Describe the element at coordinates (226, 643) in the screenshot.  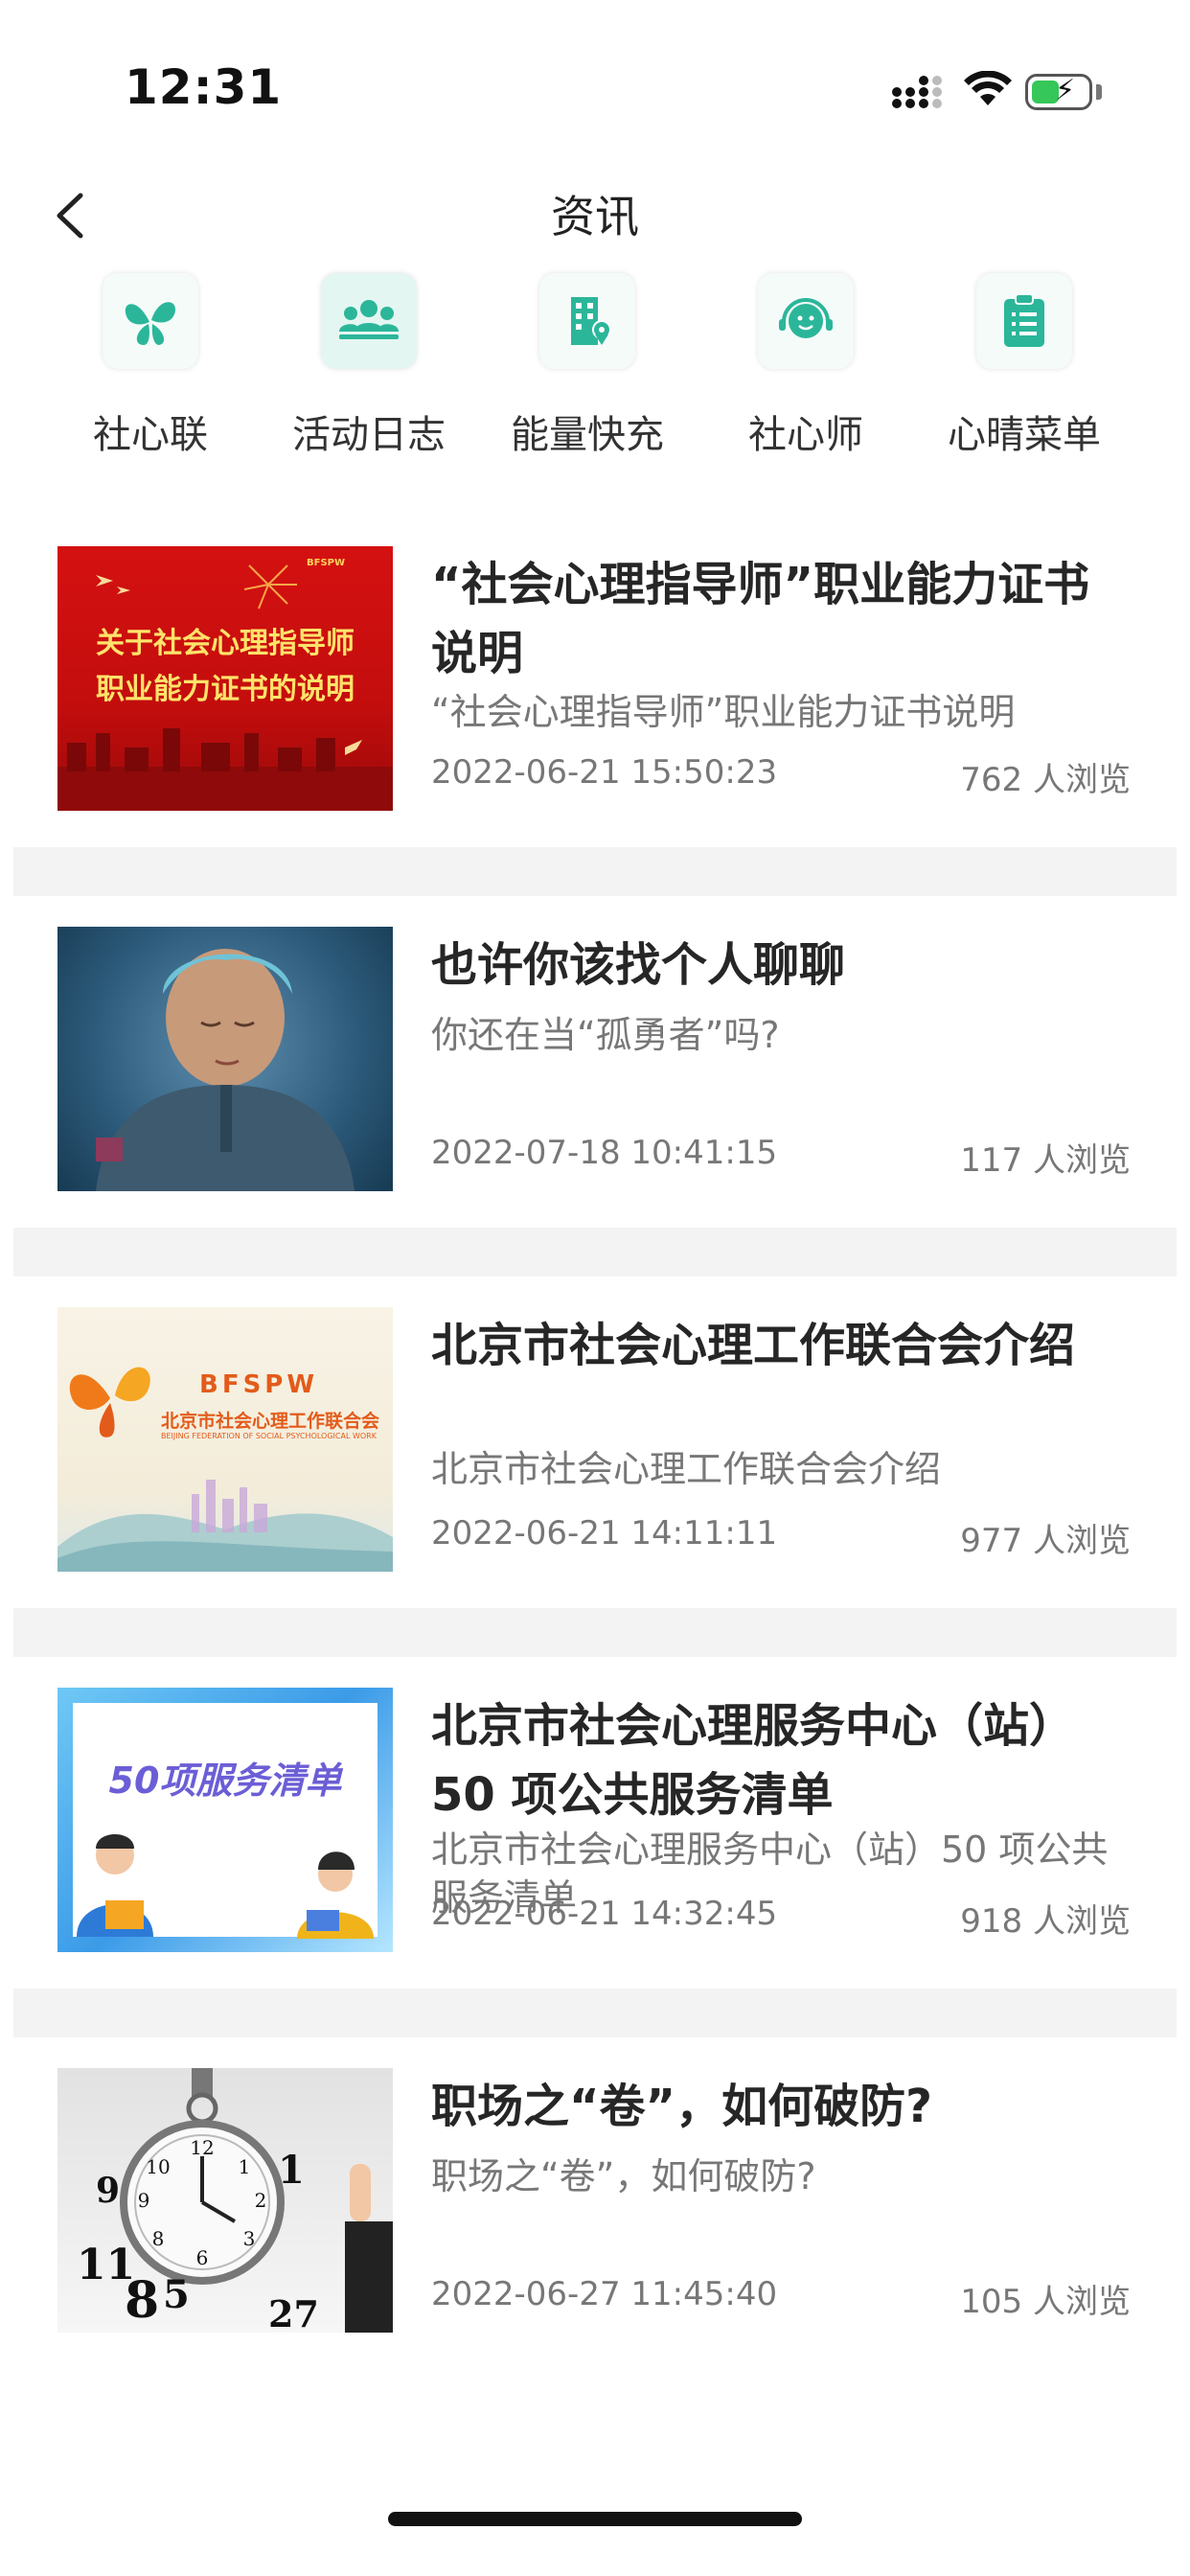
I see `thumb-text-line: 关于社会心理指导师` at that location.